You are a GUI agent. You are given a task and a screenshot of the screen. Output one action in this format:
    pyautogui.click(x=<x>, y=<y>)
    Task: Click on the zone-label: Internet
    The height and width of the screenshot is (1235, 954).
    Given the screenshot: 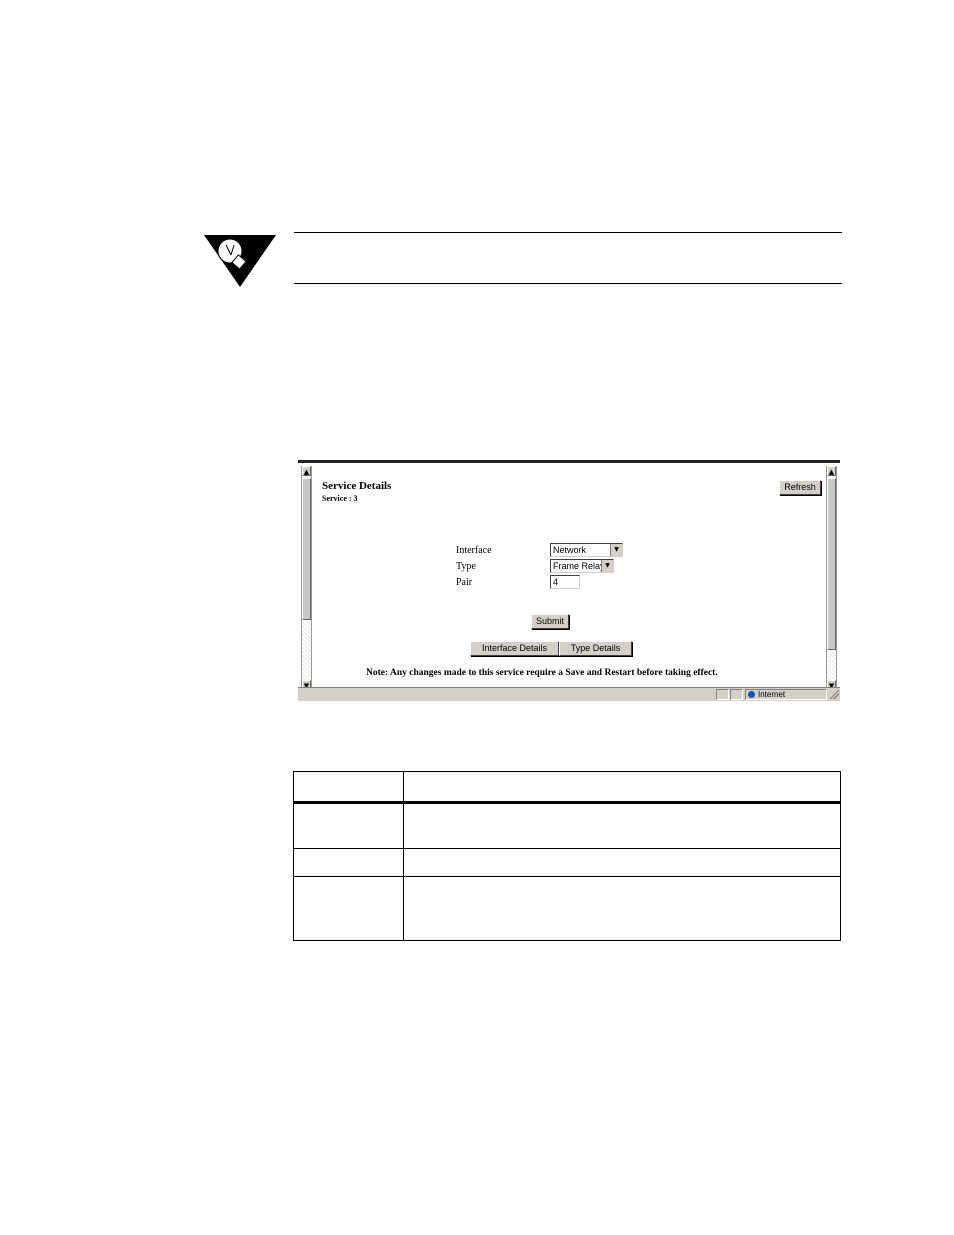 What is the action you would take?
    pyautogui.click(x=772, y=694)
    